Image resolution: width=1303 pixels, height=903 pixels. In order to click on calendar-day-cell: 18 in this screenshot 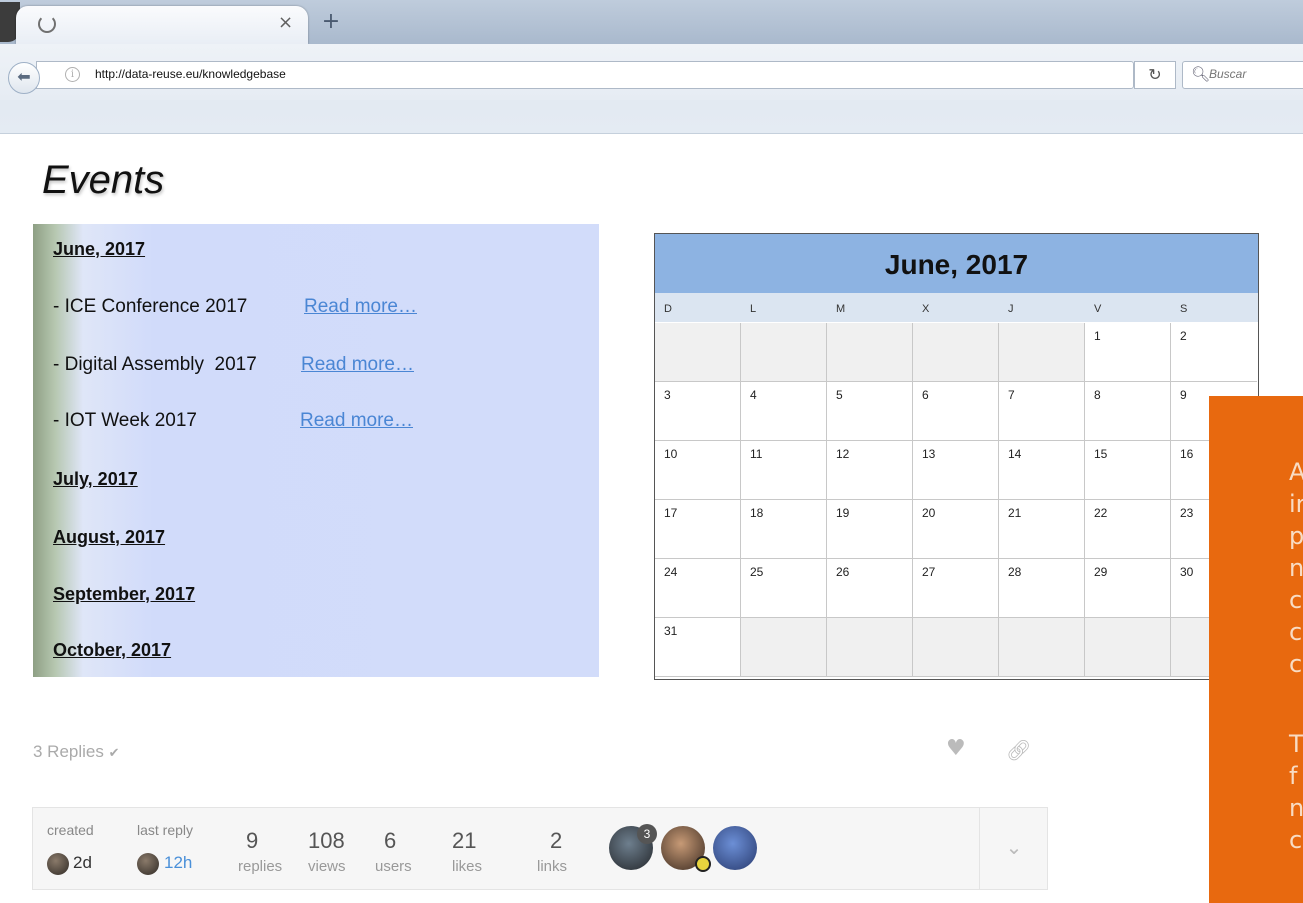, I will do `click(784, 529)`.